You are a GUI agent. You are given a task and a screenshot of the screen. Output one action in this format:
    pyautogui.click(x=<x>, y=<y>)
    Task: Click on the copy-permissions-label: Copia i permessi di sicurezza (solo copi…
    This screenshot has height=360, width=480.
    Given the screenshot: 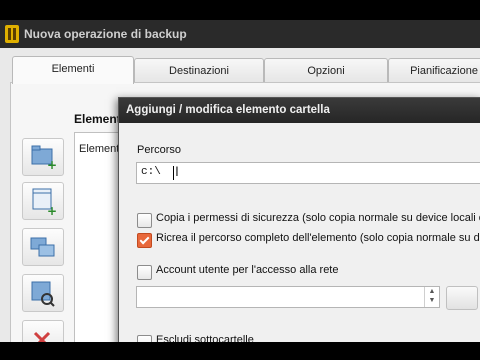 What is the action you would take?
    pyautogui.click(x=318, y=218)
    